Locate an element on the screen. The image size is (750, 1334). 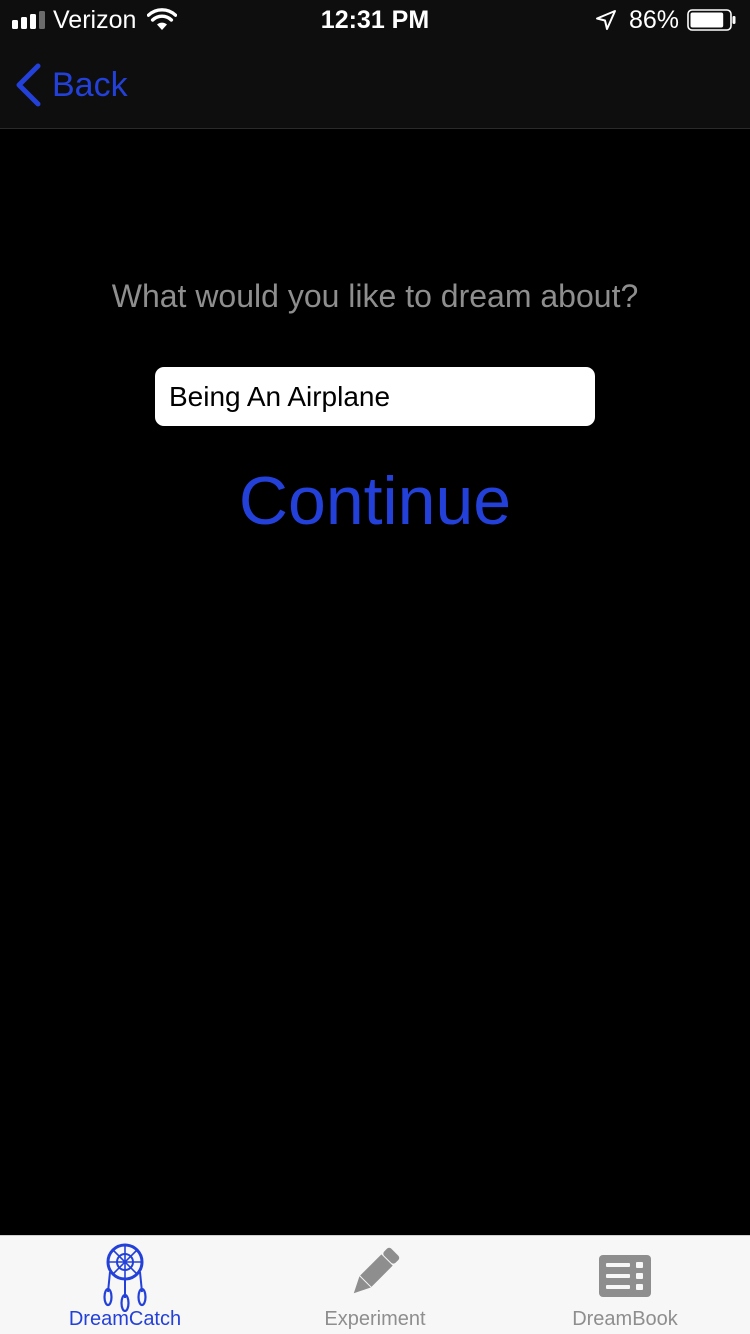
back-button: Back is located at coordinates (71, 85).